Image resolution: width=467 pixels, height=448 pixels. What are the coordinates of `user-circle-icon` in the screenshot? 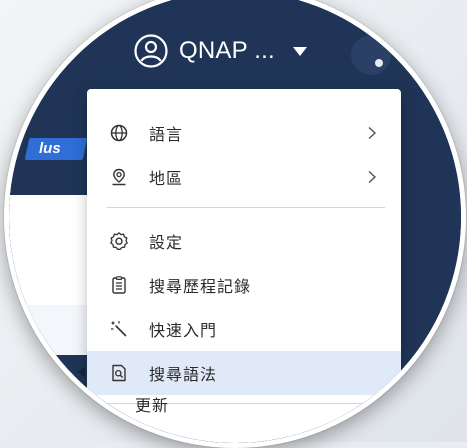 It's located at (151, 51).